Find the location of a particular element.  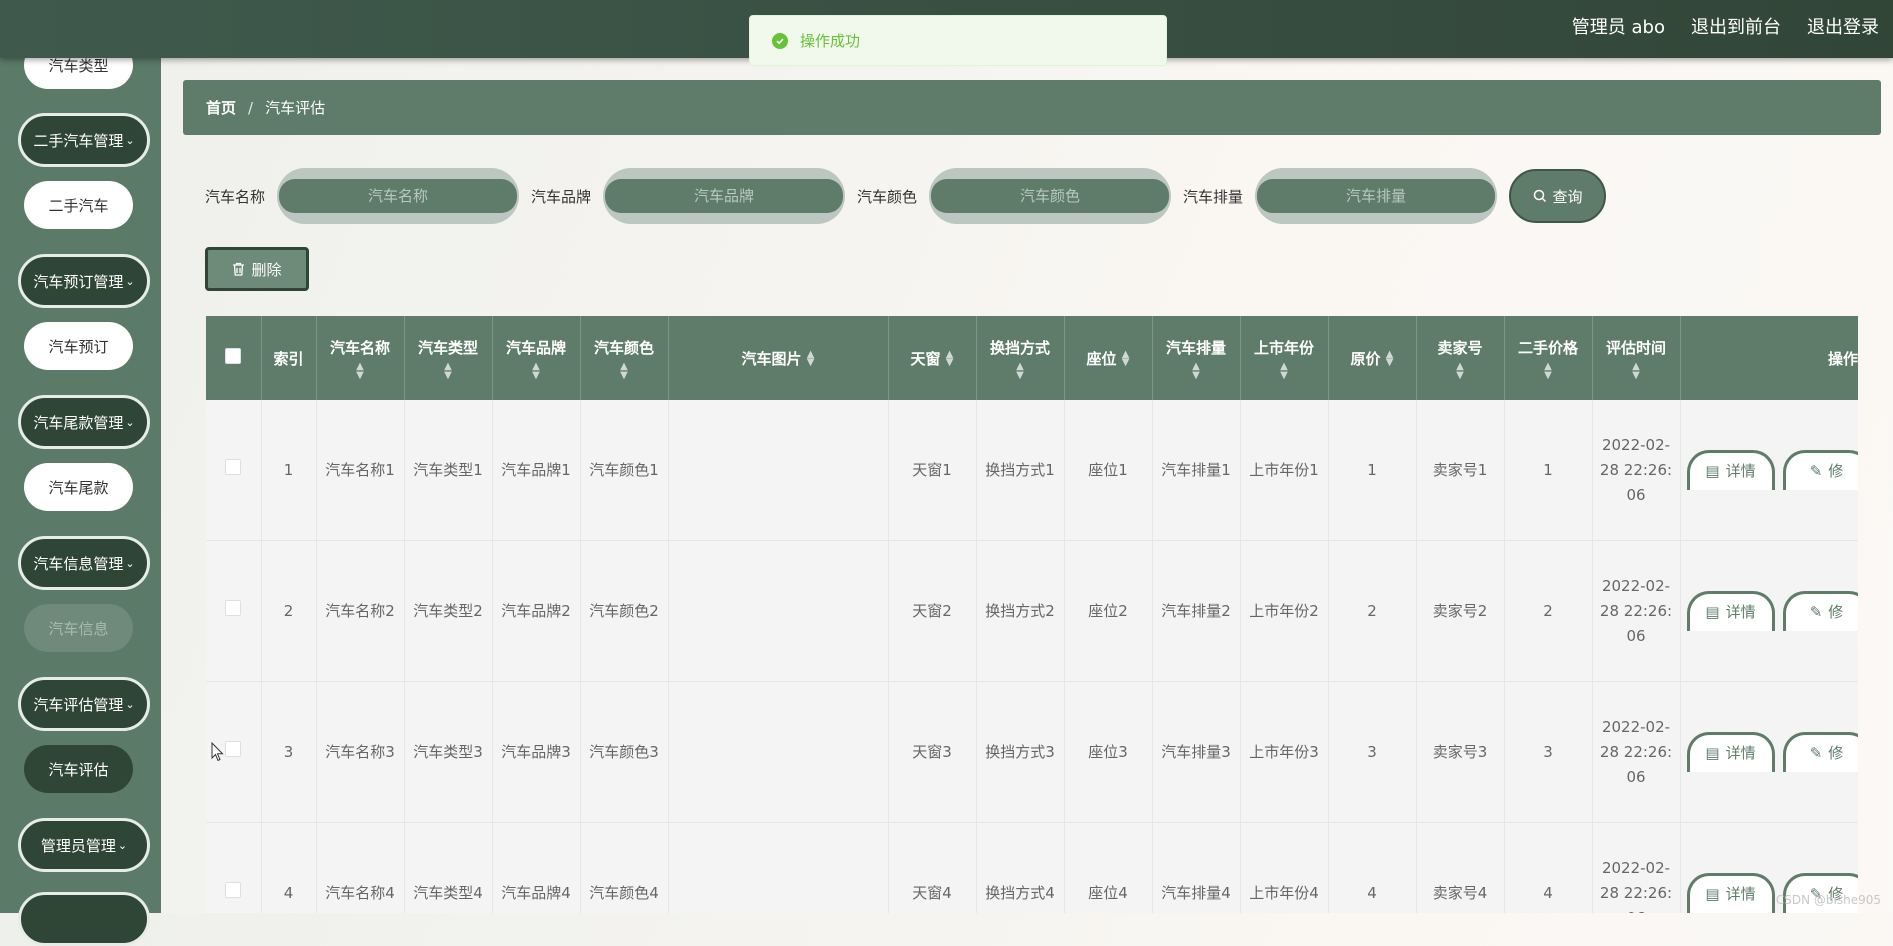

cell-actions: ▤ 详情 ✎ 修 is located at coordinates (1769, 470).